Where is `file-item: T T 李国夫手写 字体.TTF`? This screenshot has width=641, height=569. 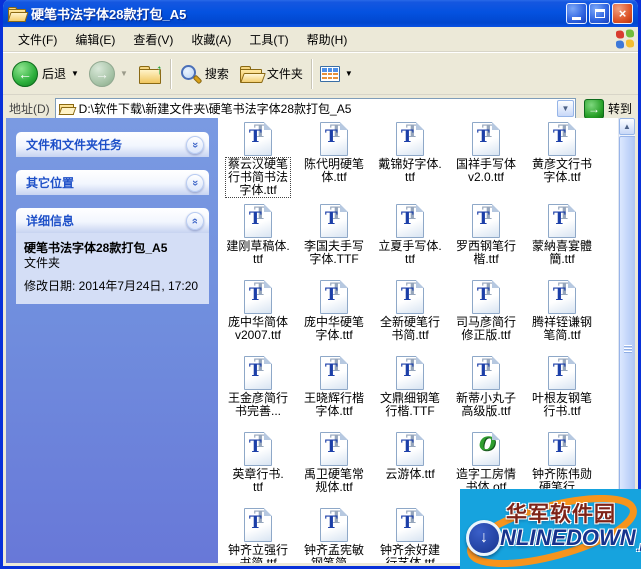
file-item: T T 李国夫手写 字体.TTF is located at coordinates (334, 242).